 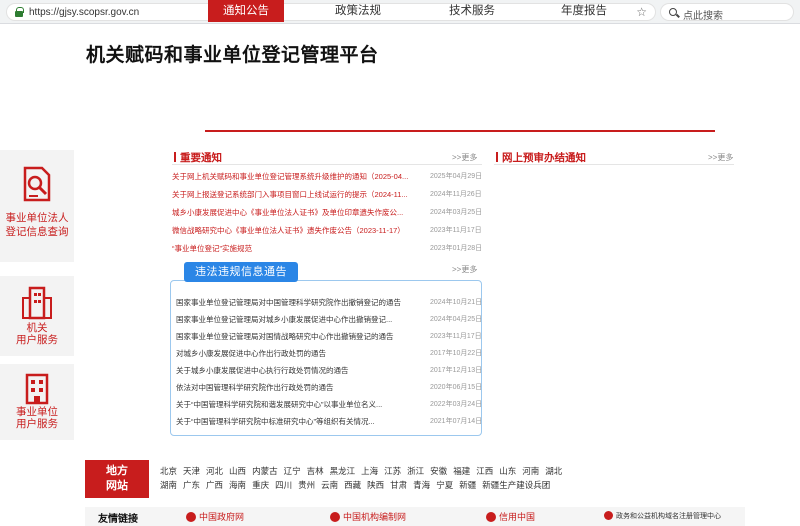 What do you see at coordinates (283, 485) in the screenshot?
I see `region-link: 四川` at bounding box center [283, 485].